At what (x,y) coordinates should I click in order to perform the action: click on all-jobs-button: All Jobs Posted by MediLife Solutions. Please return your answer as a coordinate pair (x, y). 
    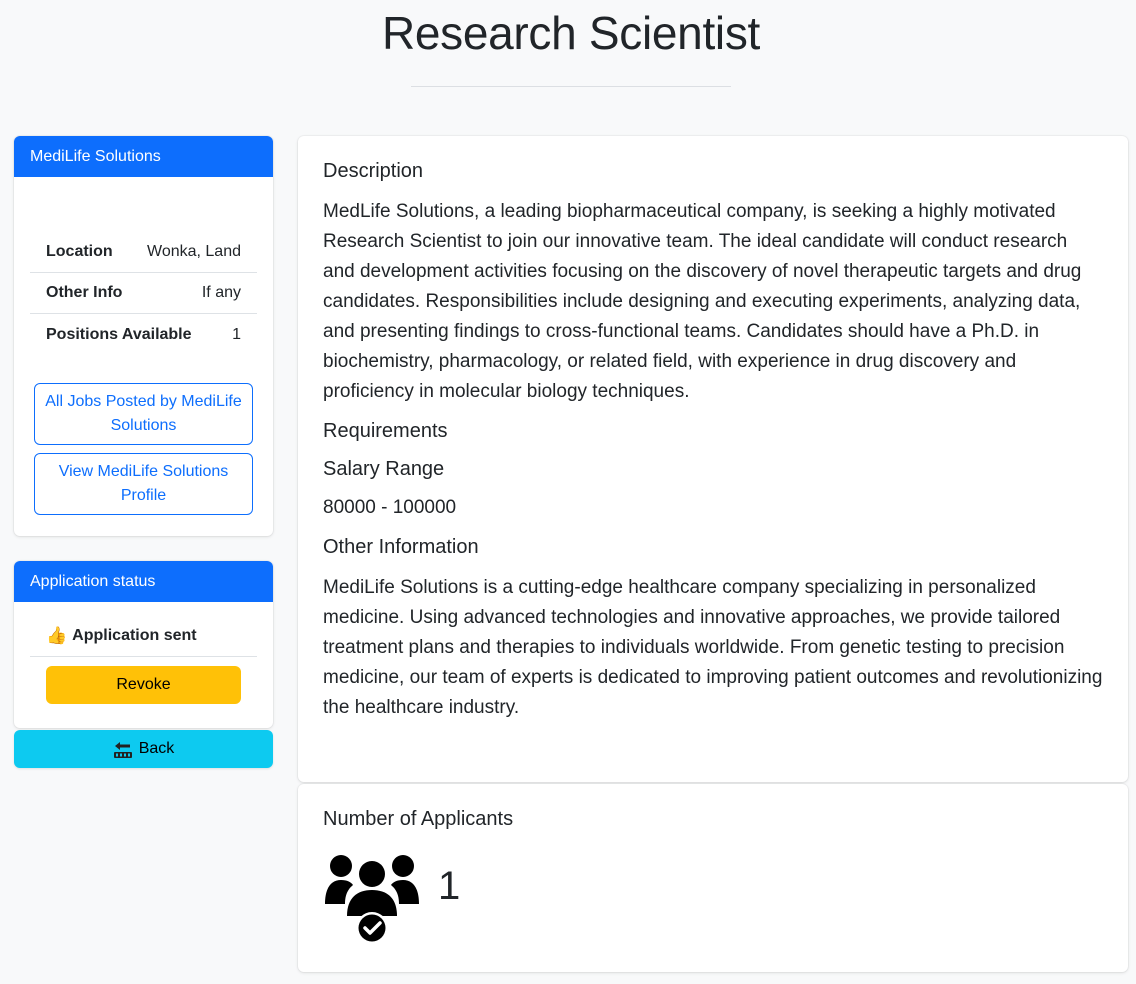
    Looking at the image, I should click on (143, 414).